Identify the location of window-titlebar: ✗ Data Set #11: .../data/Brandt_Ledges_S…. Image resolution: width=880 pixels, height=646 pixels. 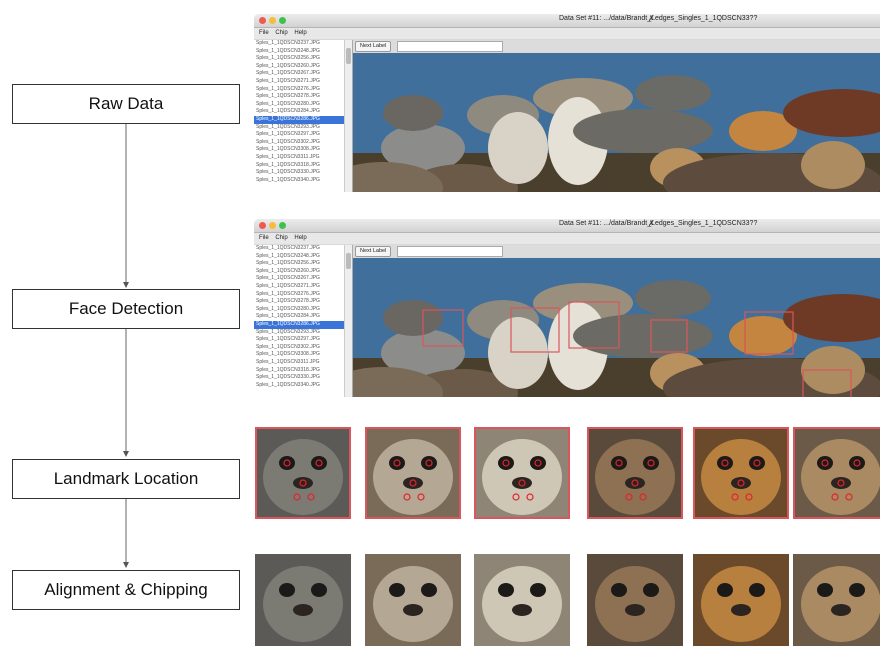
(567, 226).